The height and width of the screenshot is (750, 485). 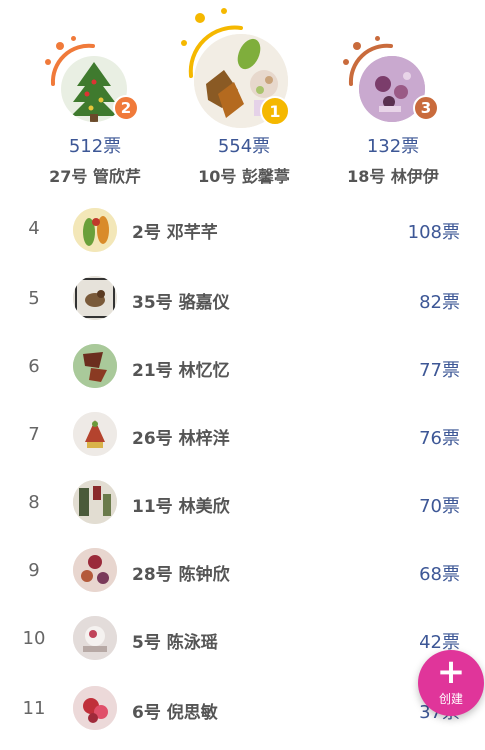 What do you see at coordinates (181, 575) in the screenshot?
I see `contestant-name: 28号 陈钟欣` at bounding box center [181, 575].